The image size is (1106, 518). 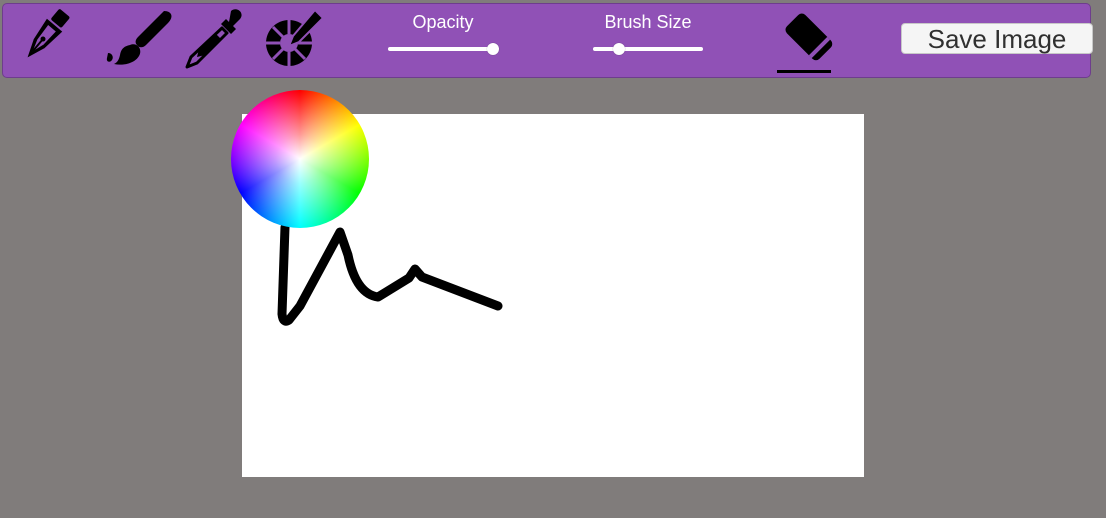 What do you see at coordinates (443, 38) in the screenshot?
I see `opacity-slider-block: Opacity` at bounding box center [443, 38].